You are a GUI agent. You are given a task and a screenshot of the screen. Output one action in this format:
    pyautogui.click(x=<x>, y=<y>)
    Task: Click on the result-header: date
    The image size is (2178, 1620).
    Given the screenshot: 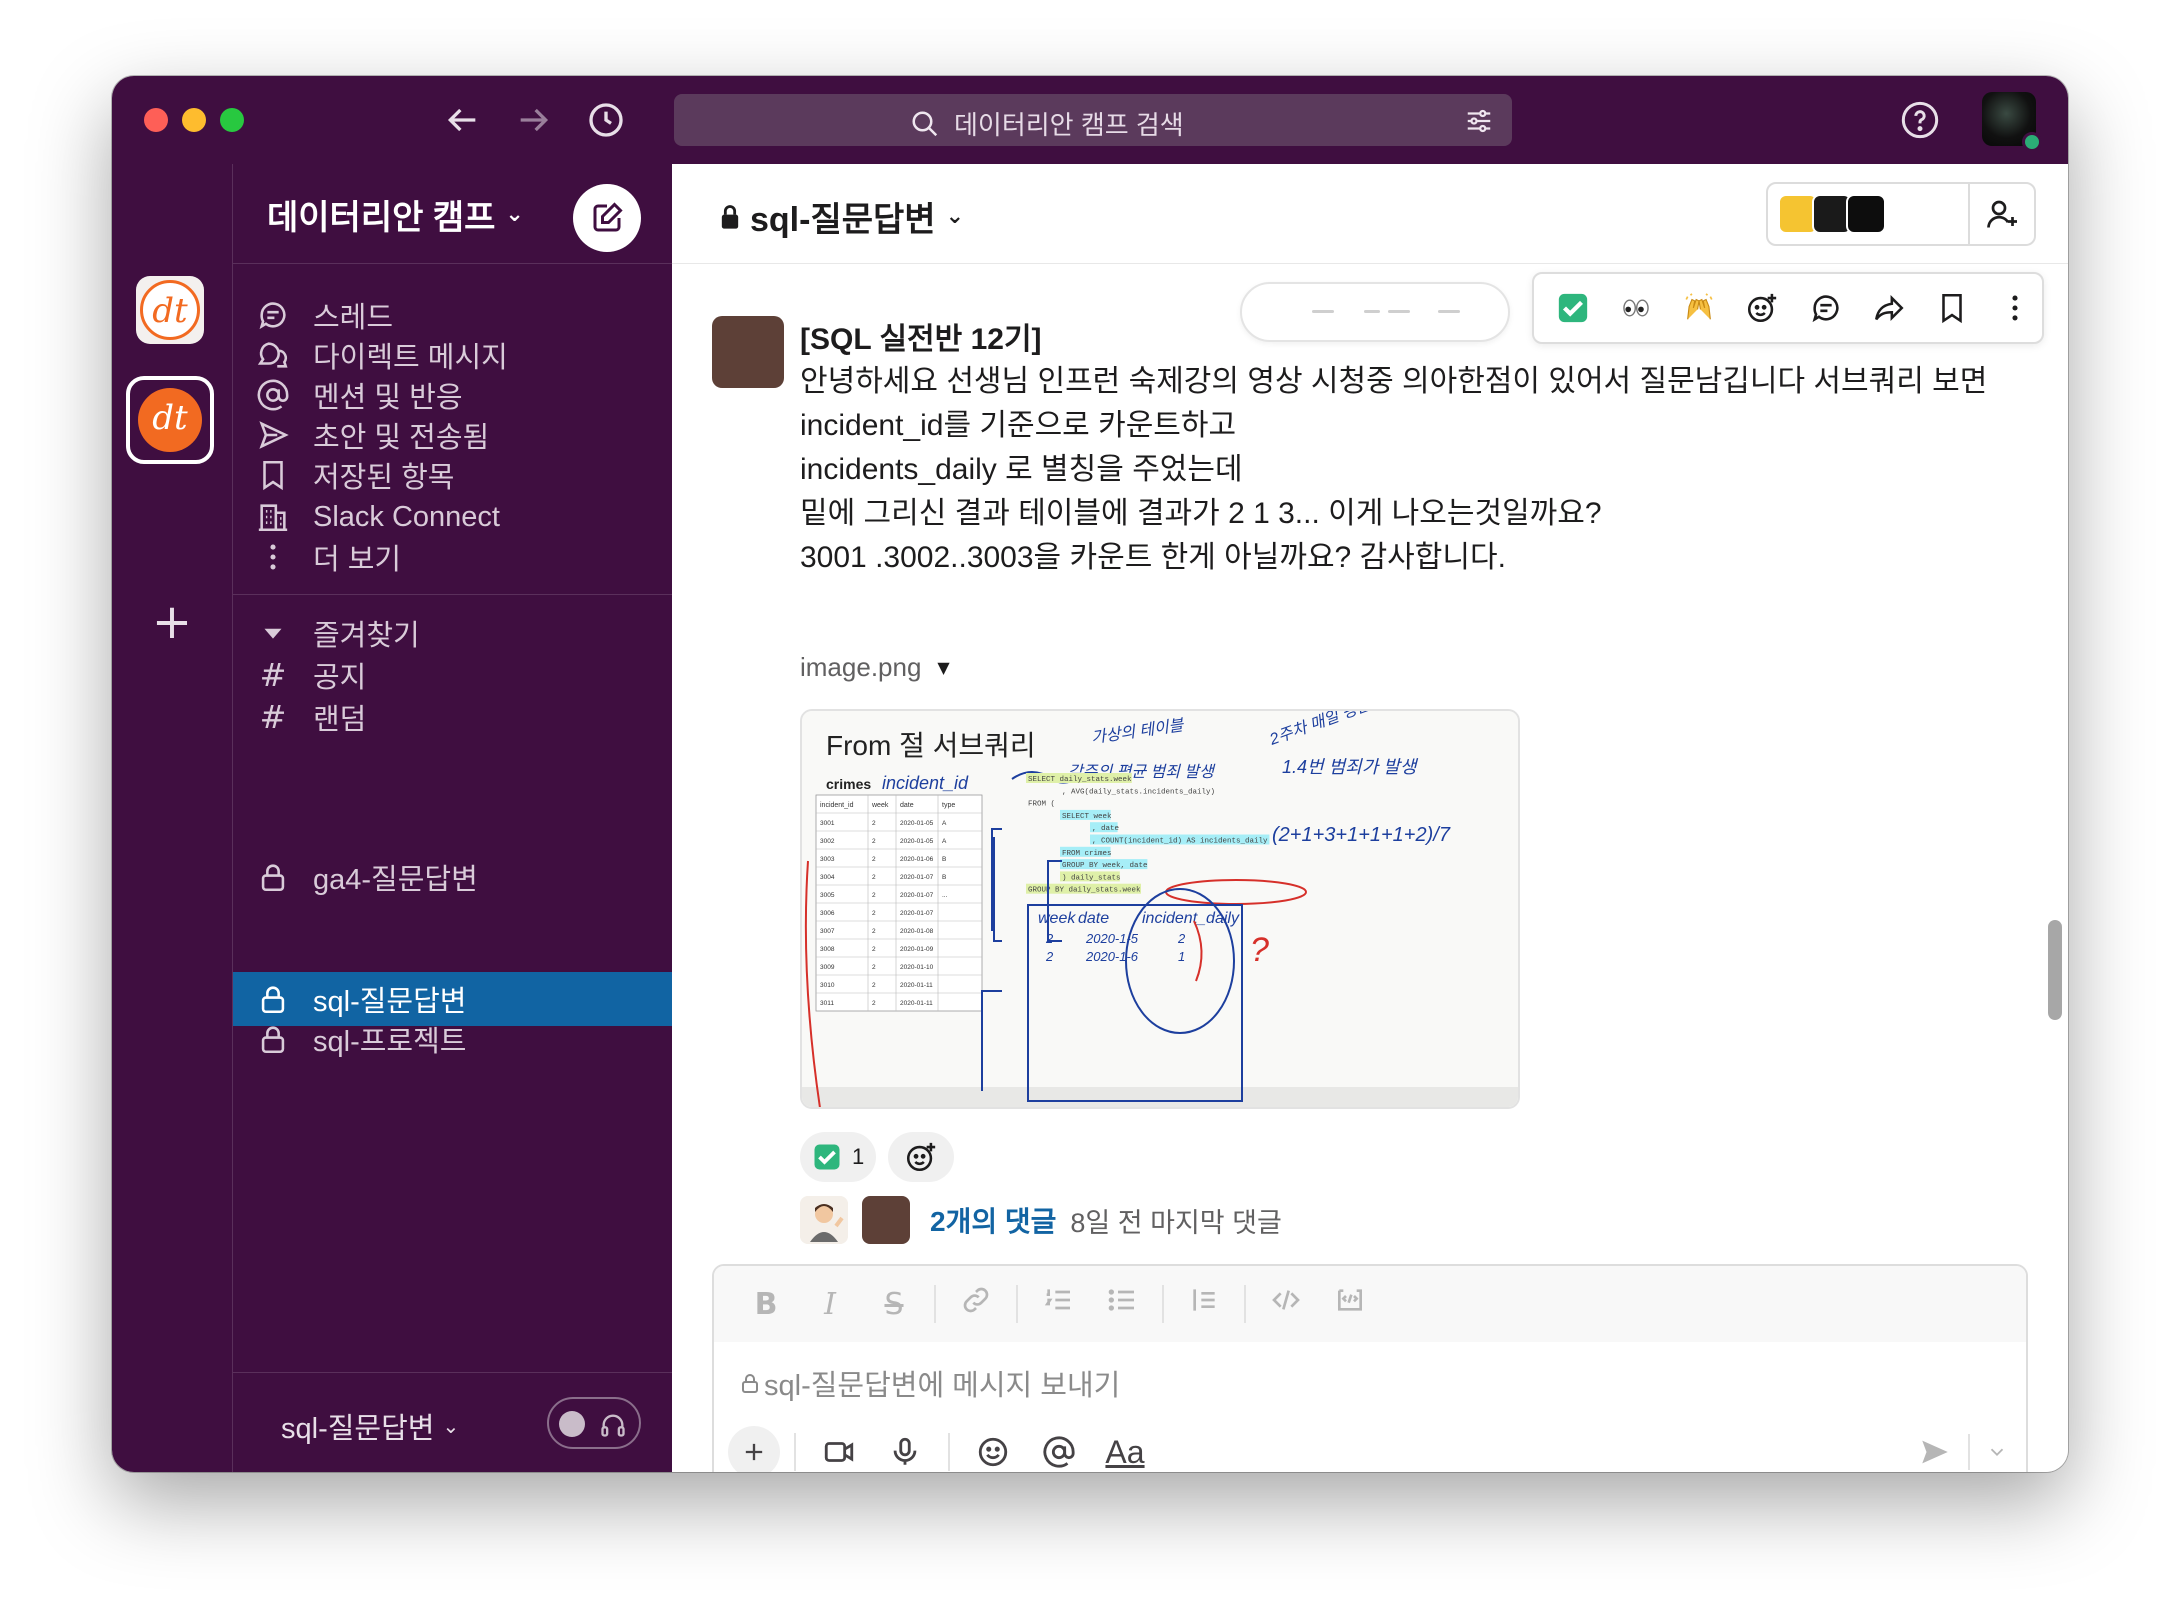 What is the action you would take?
    pyautogui.click(x=1093, y=918)
    